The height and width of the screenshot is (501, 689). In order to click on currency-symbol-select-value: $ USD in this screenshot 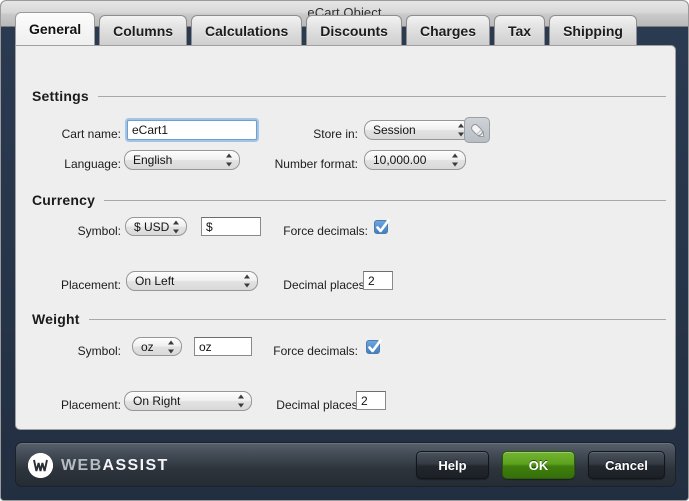, I will do `click(152, 226)`.